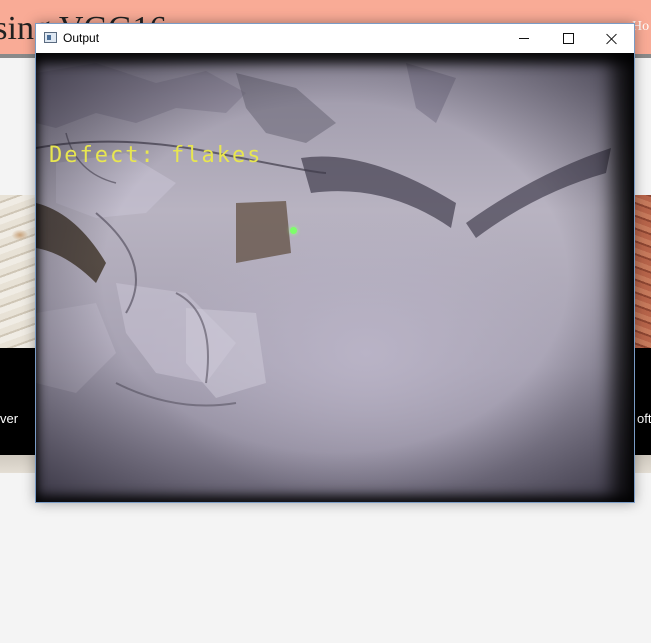  What do you see at coordinates (9, 418) in the screenshot?
I see `card-caption-left: ver` at bounding box center [9, 418].